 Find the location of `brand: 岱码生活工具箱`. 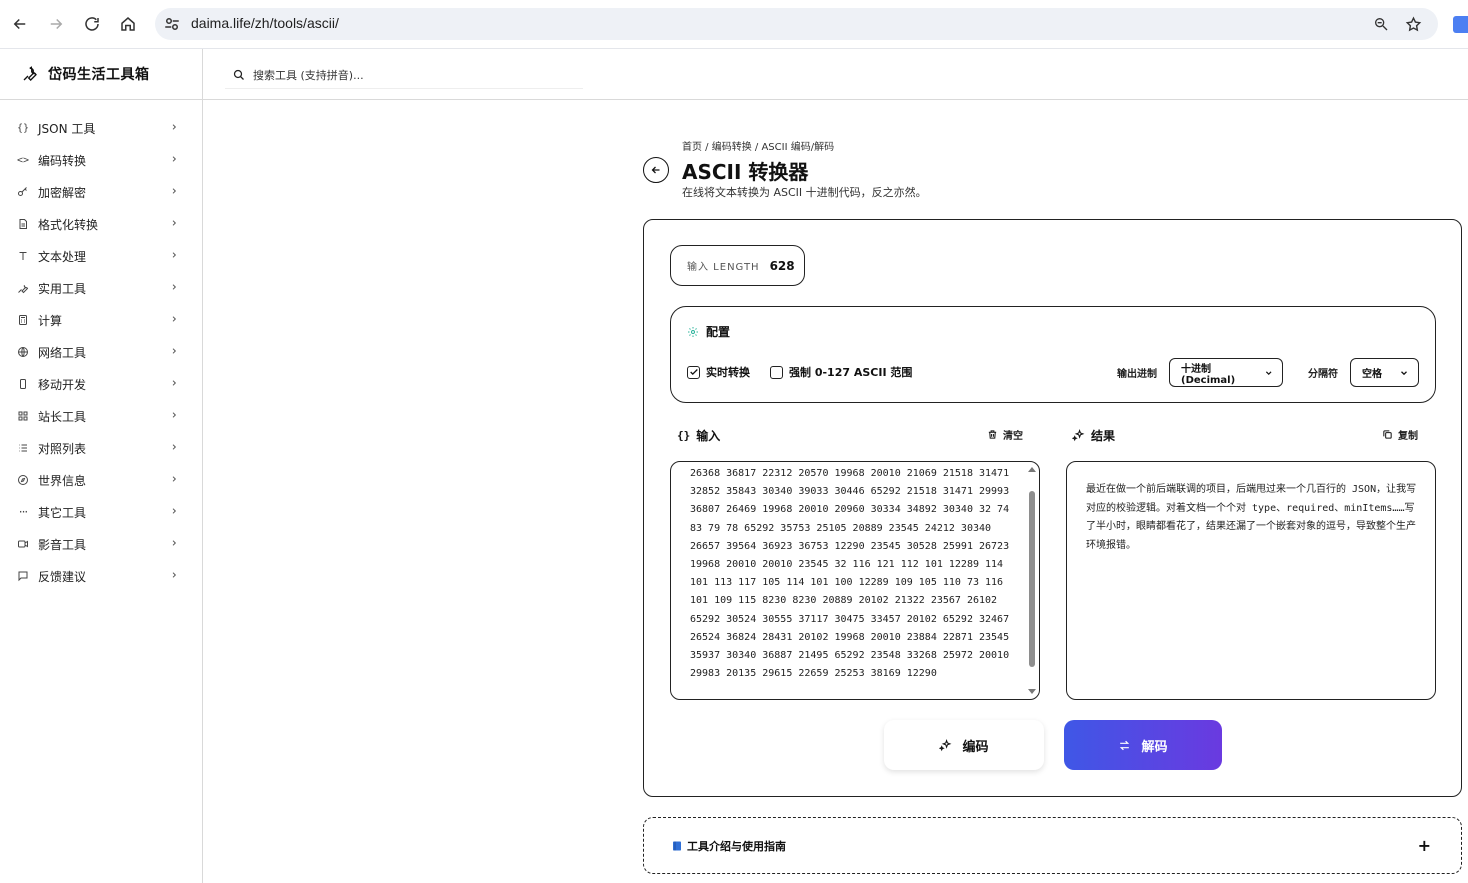

brand: 岱码生活工具箱 is located at coordinates (101, 74).